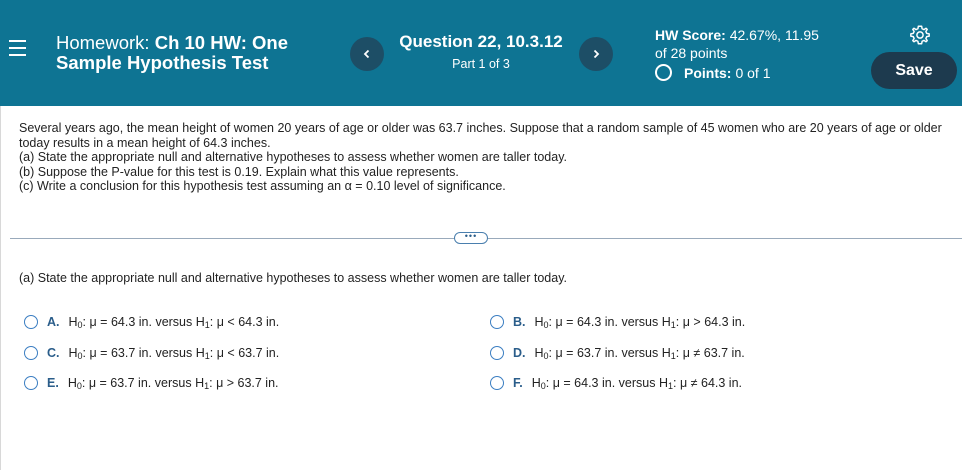 The height and width of the screenshot is (470, 962). I want to click on option-text: H0: μ = 63.7 in. versus H1: μ > 63.7 in., so click(173, 383).